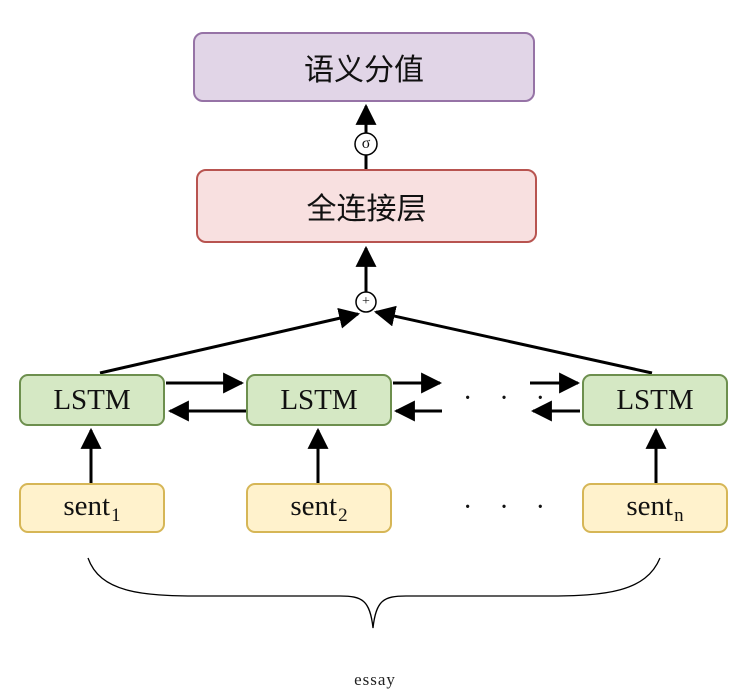 This screenshot has width=752, height=698. What do you see at coordinates (364, 70) in the screenshot?
I see `semantic-score-label: 语义分值` at bounding box center [364, 70].